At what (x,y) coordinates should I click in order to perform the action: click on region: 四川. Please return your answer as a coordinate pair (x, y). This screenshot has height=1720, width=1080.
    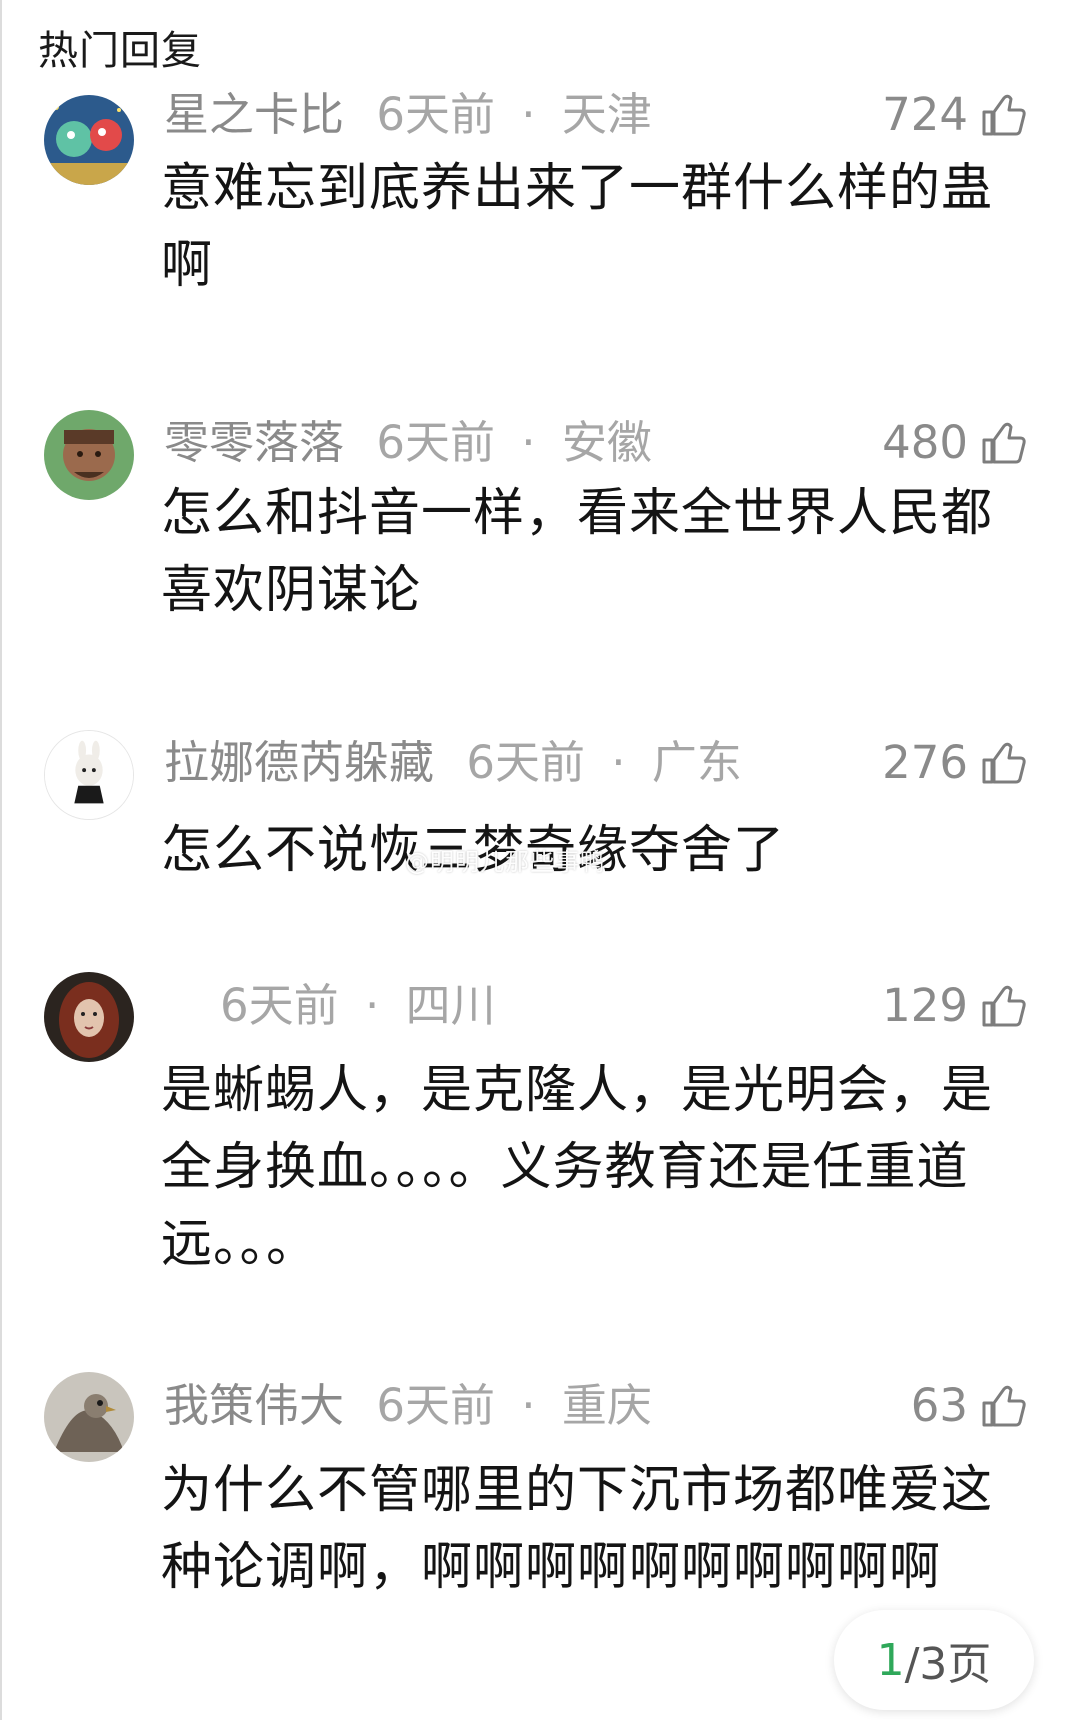
    Looking at the image, I should click on (450, 1005).